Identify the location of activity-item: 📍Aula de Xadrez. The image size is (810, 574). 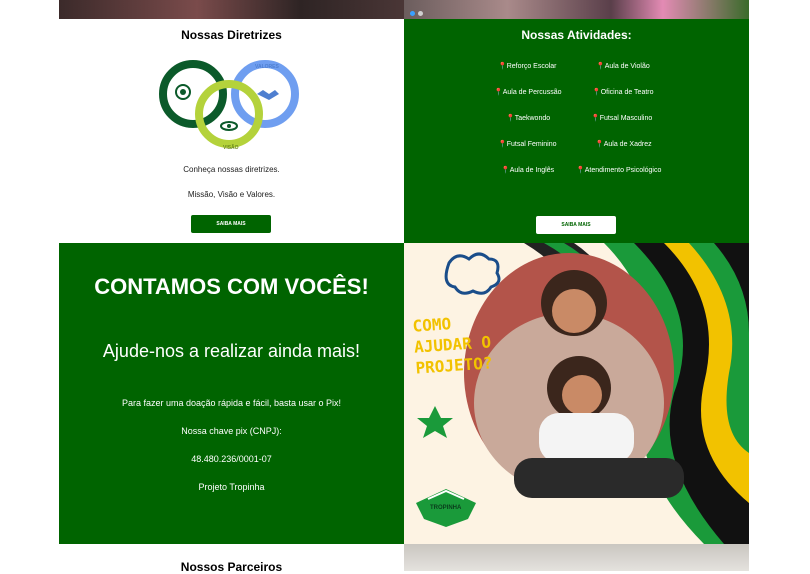
(623, 144).